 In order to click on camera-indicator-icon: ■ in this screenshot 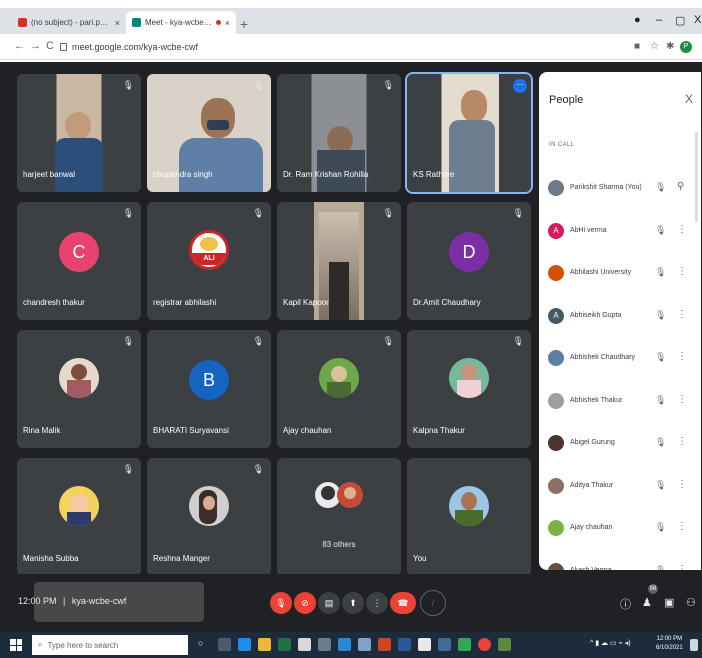, I will do `click(637, 46)`.